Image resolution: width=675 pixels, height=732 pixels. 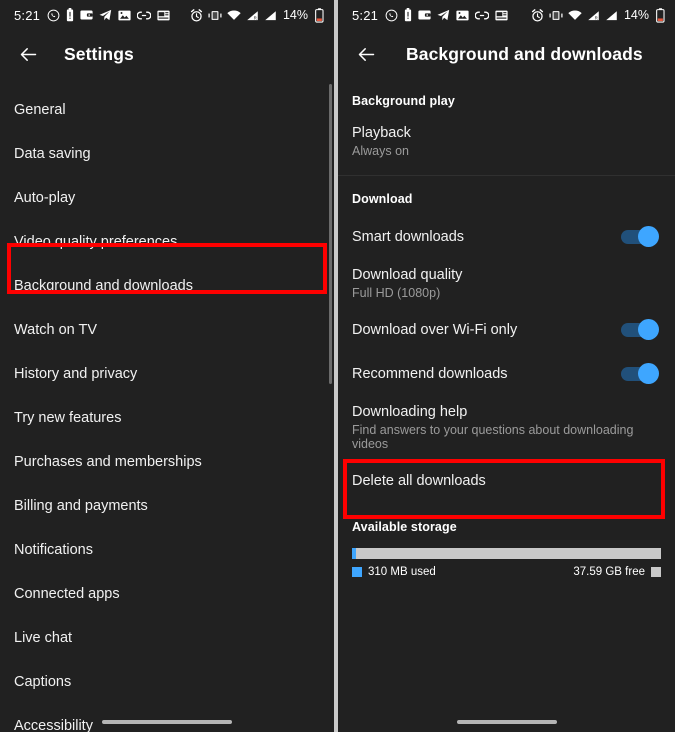 I want to click on row-recommend-downloads: Recommend downloads, so click(x=506, y=375).